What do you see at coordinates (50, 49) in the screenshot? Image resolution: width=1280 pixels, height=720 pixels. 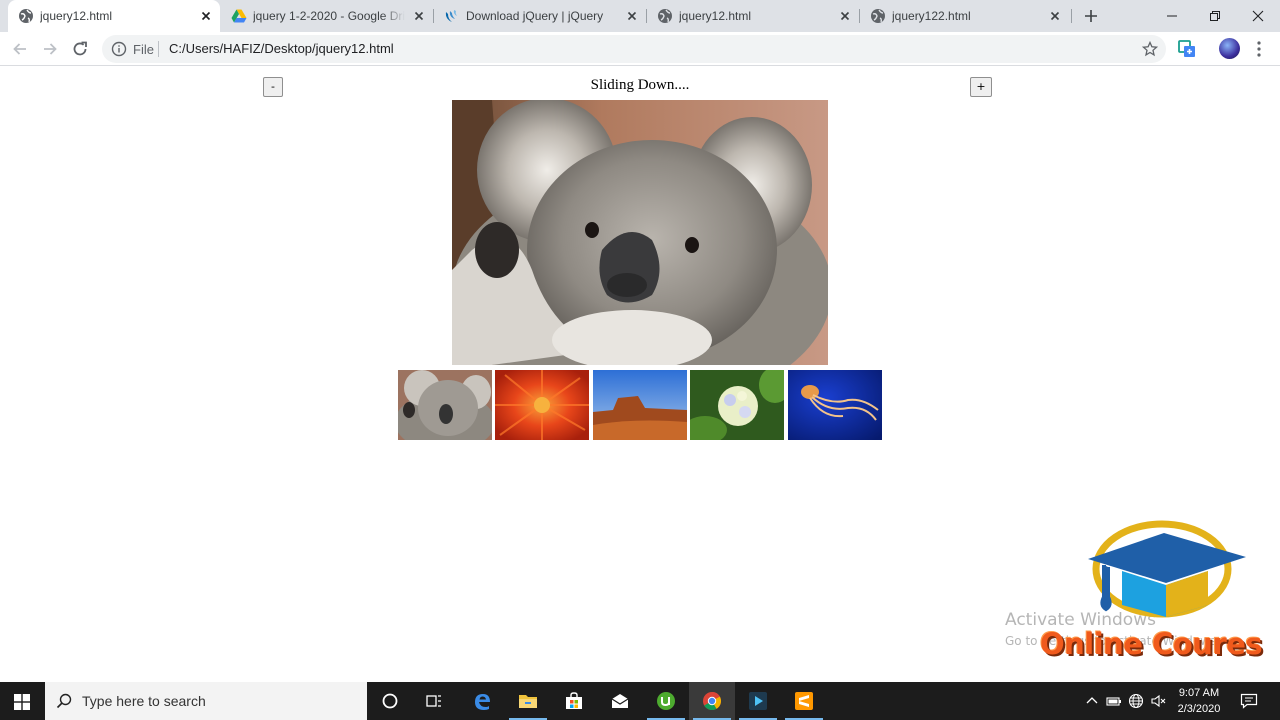 I see `forward-icon` at bounding box center [50, 49].